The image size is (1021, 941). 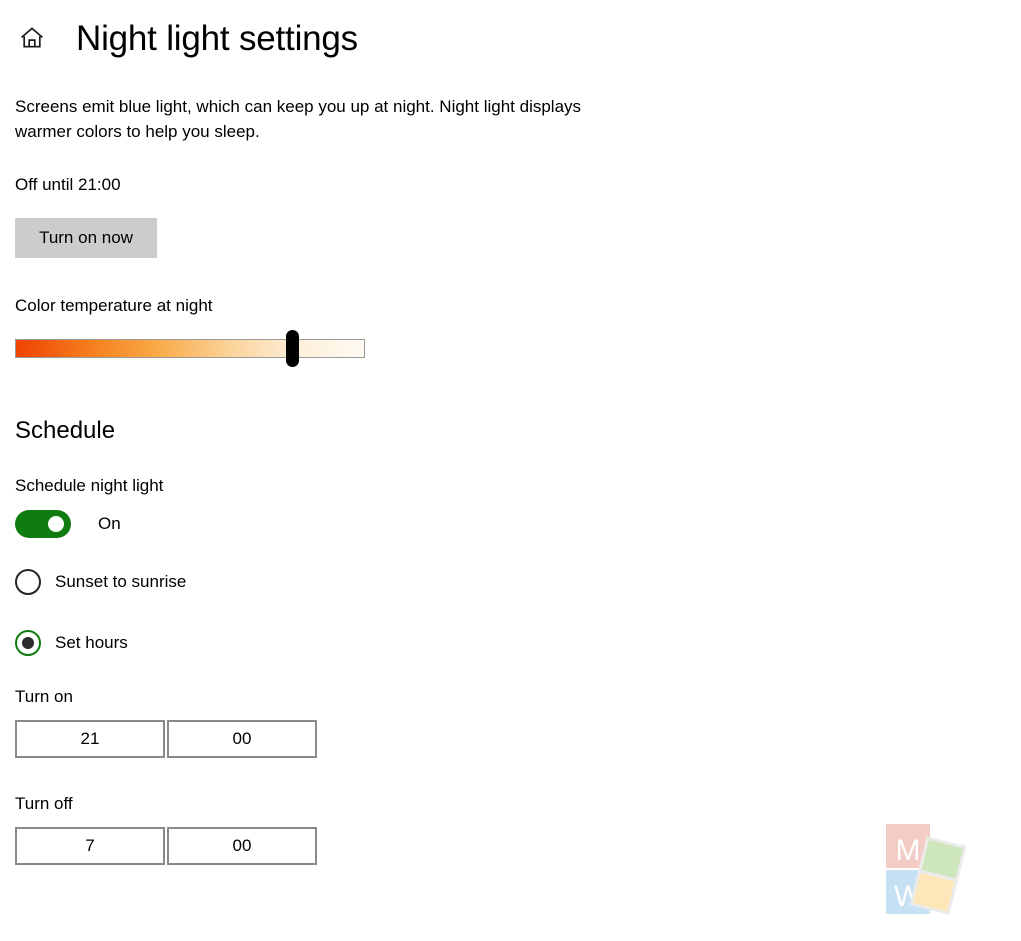 What do you see at coordinates (32, 38) in the screenshot?
I see `home-icon` at bounding box center [32, 38].